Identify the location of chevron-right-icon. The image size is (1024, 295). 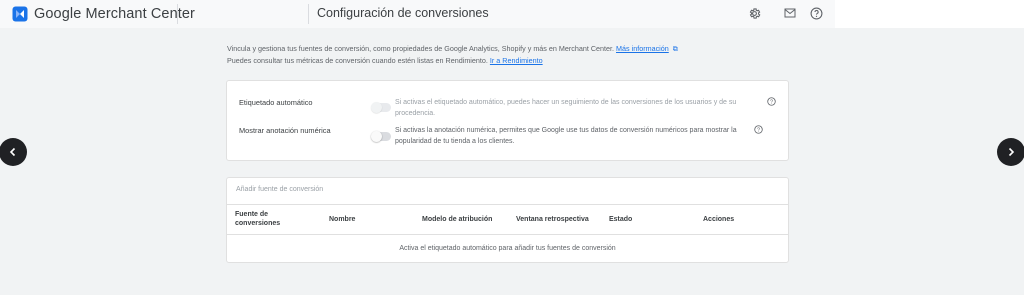
(1011, 152).